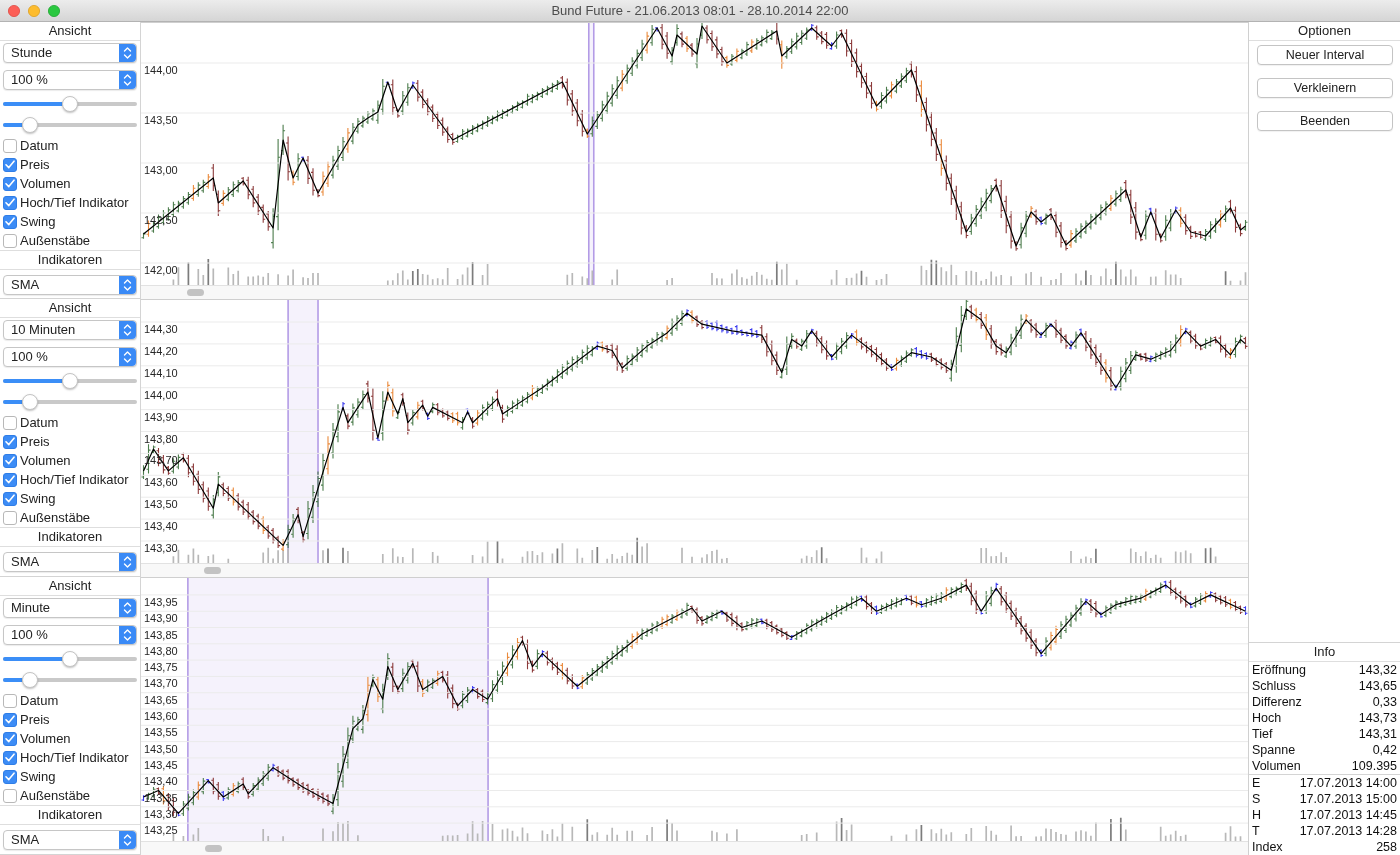 Image resolution: width=1400 pixels, height=855 pixels. What do you see at coordinates (161, 329) in the screenshot?
I see `axis-label: 144,30` at bounding box center [161, 329].